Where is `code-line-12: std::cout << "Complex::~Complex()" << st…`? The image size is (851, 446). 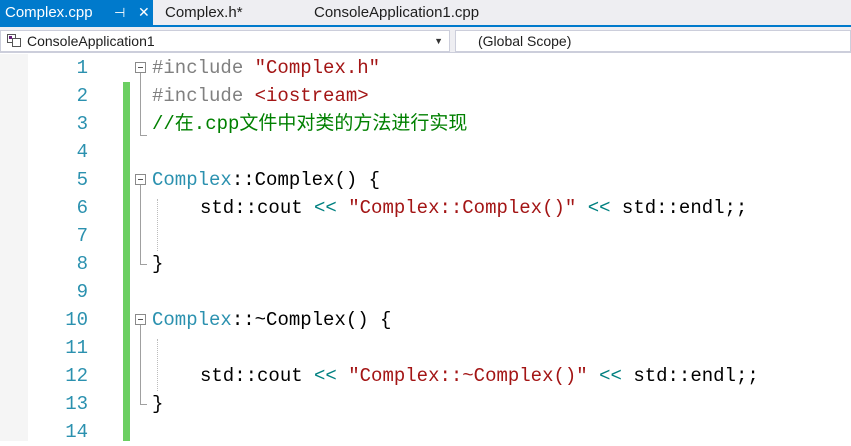
code-line-12: std::cout << "Complex::~Complex()" << st… is located at coordinates (479, 376).